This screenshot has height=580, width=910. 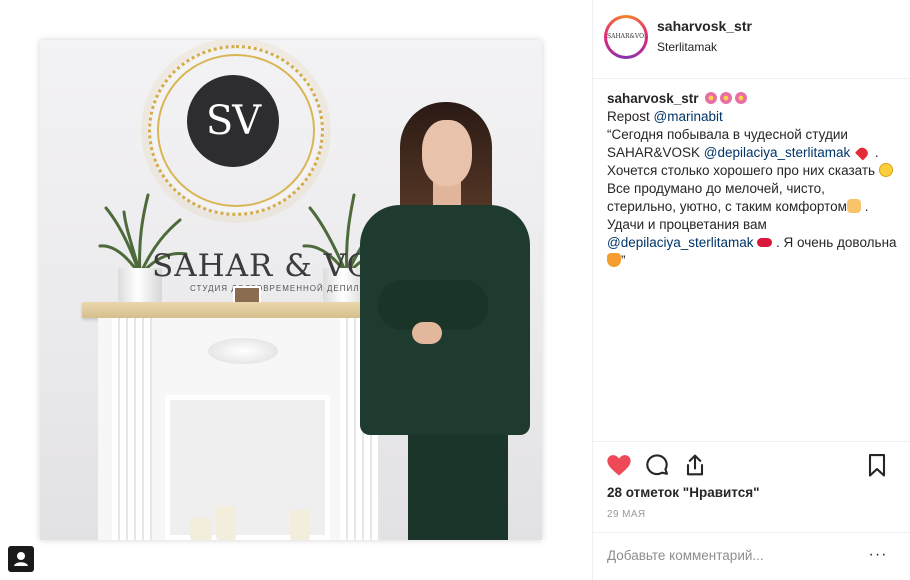 What do you see at coordinates (132, 429) in the screenshot?
I see `fireplace-pillar-left` at bounding box center [132, 429].